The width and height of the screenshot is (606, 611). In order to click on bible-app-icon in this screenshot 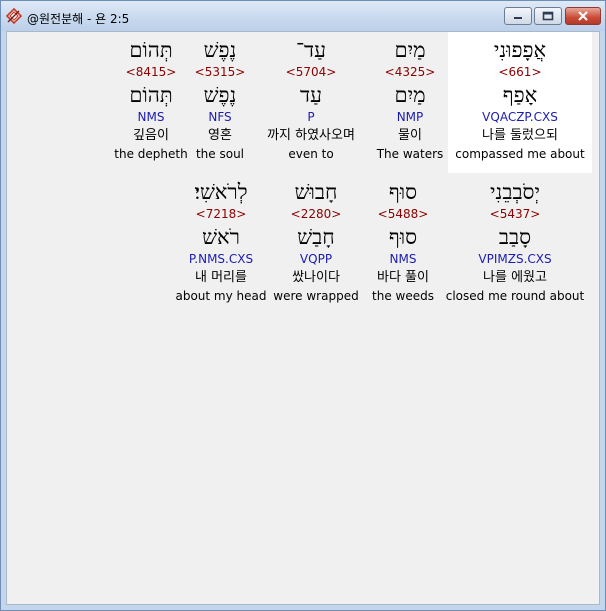, I will do `click(14, 16)`.